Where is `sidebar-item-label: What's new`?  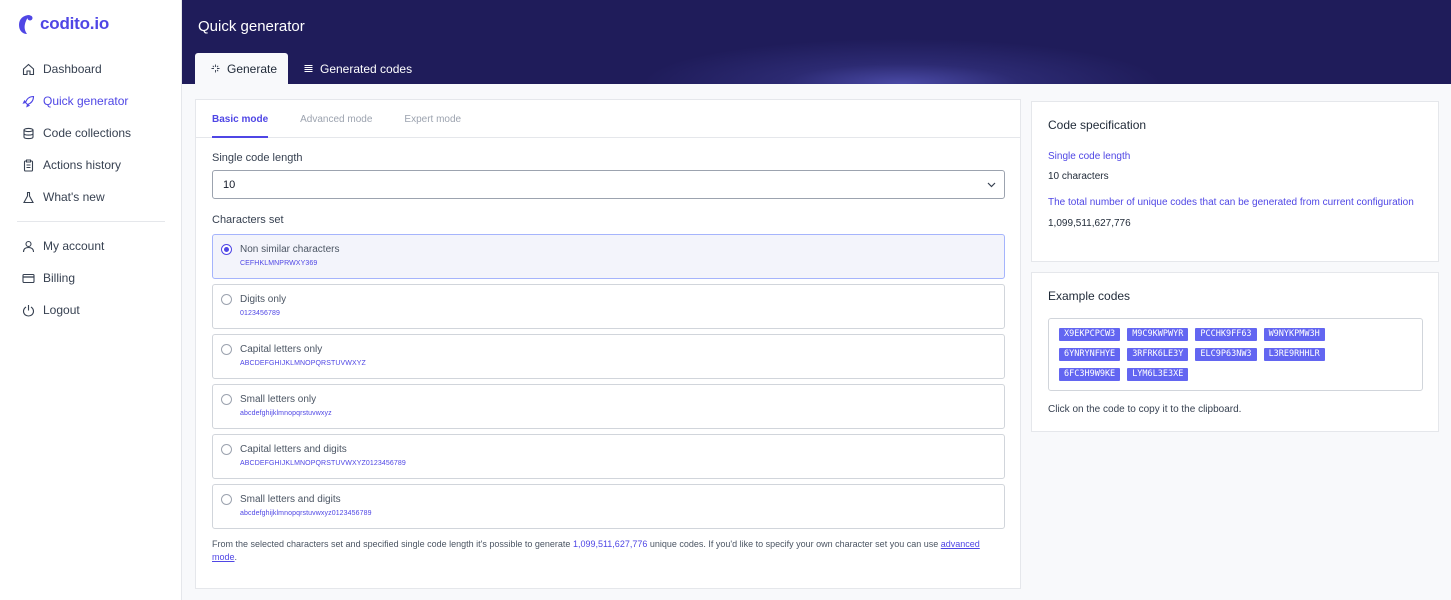 sidebar-item-label: What's new is located at coordinates (74, 197).